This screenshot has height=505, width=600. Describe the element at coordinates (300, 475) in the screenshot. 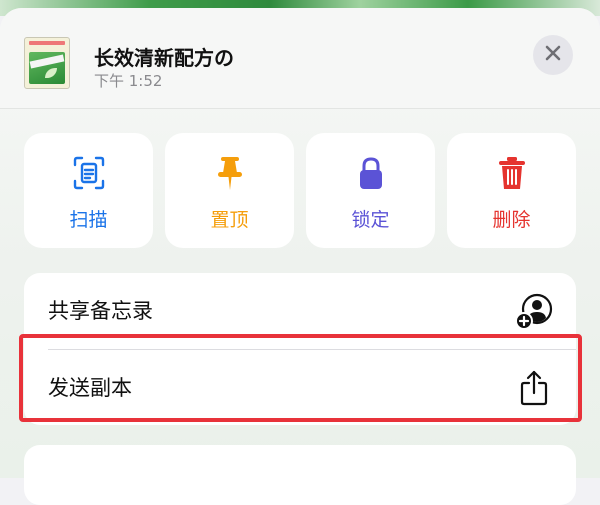

I see `next-menu-group` at that location.